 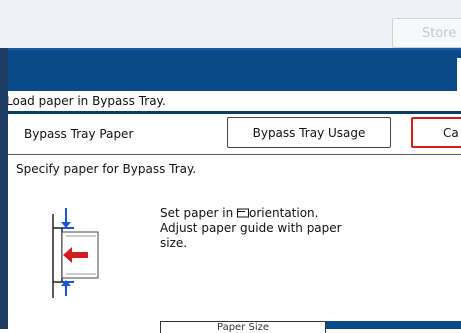 What do you see at coordinates (426, 33) in the screenshot?
I see `store-button: Store` at bounding box center [426, 33].